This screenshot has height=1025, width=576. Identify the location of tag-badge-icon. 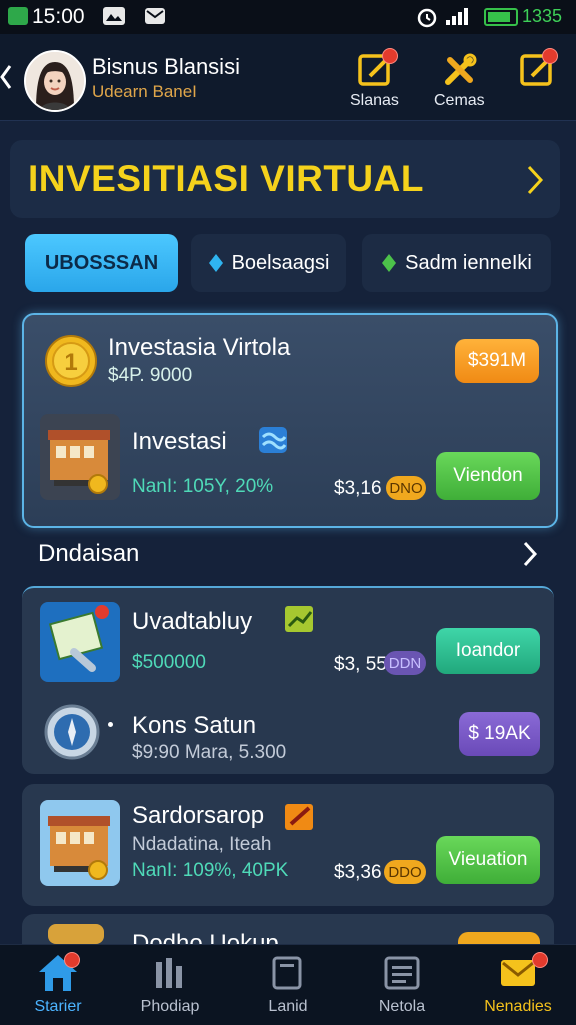
(299, 817).